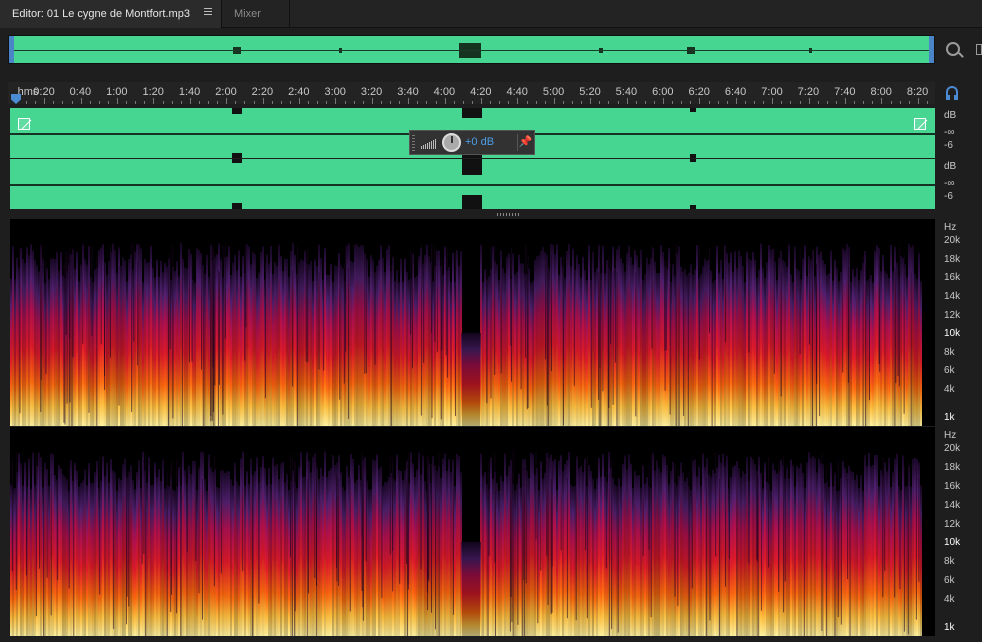 This screenshot has width=982, height=642. What do you see at coordinates (845, 92) in the screenshot?
I see `ruler-tick-label: 7:40` at bounding box center [845, 92].